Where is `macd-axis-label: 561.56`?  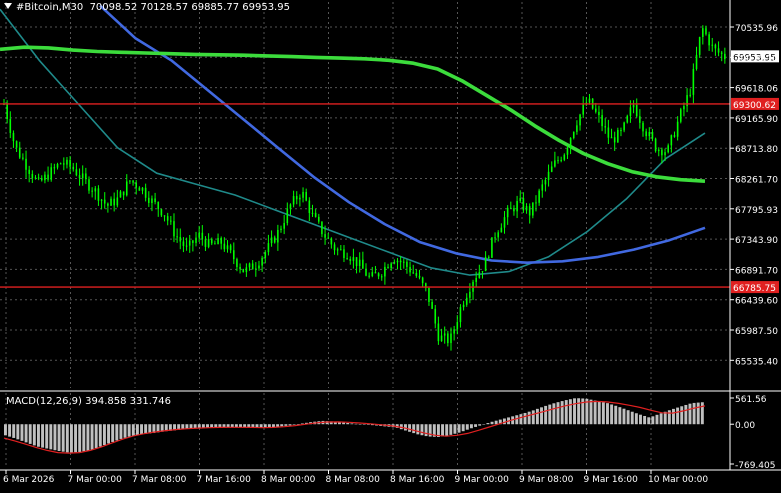
macd-axis-label: 561.56 is located at coordinates (751, 400).